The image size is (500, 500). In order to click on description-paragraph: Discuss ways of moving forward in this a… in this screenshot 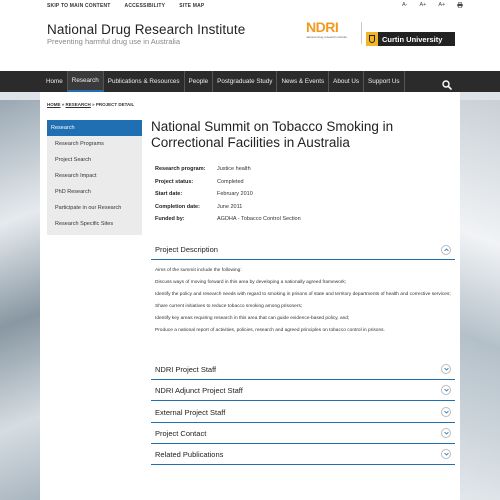, I will do `click(251, 282)`.